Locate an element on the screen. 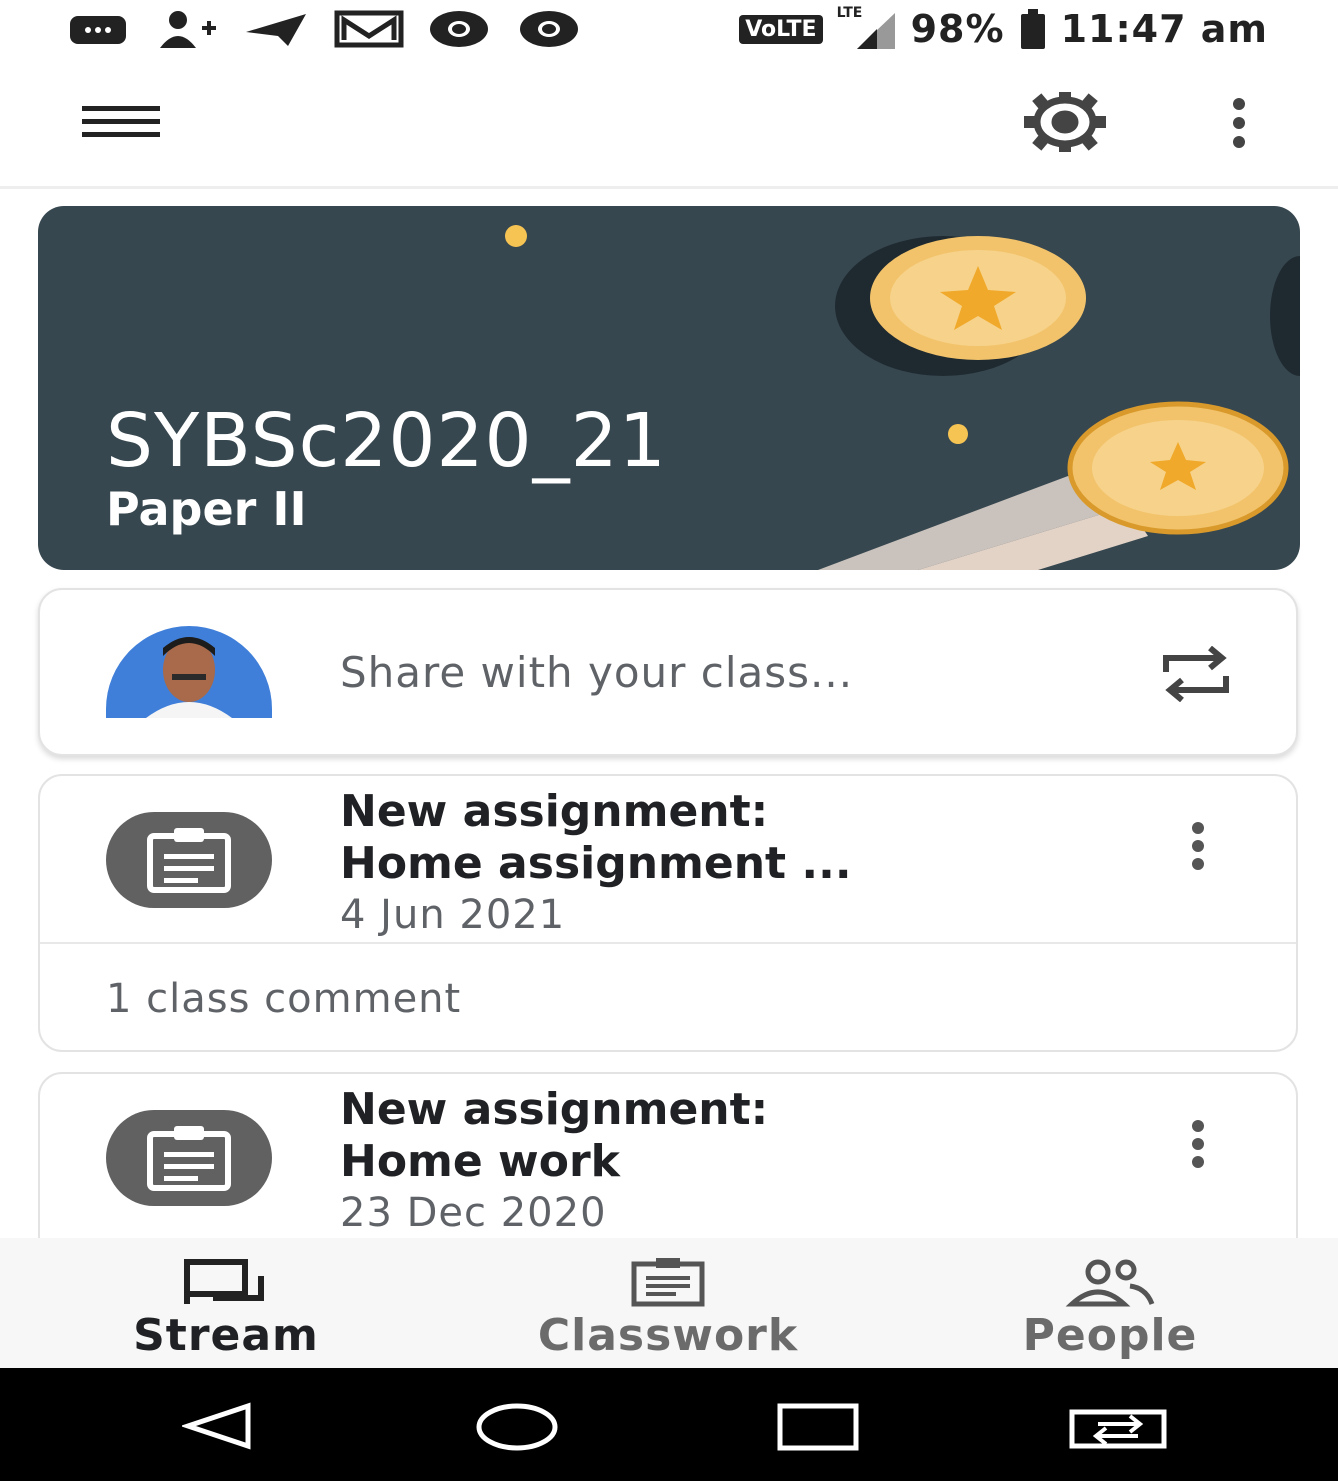  tab-stream: Stream is located at coordinates (226, 1303).